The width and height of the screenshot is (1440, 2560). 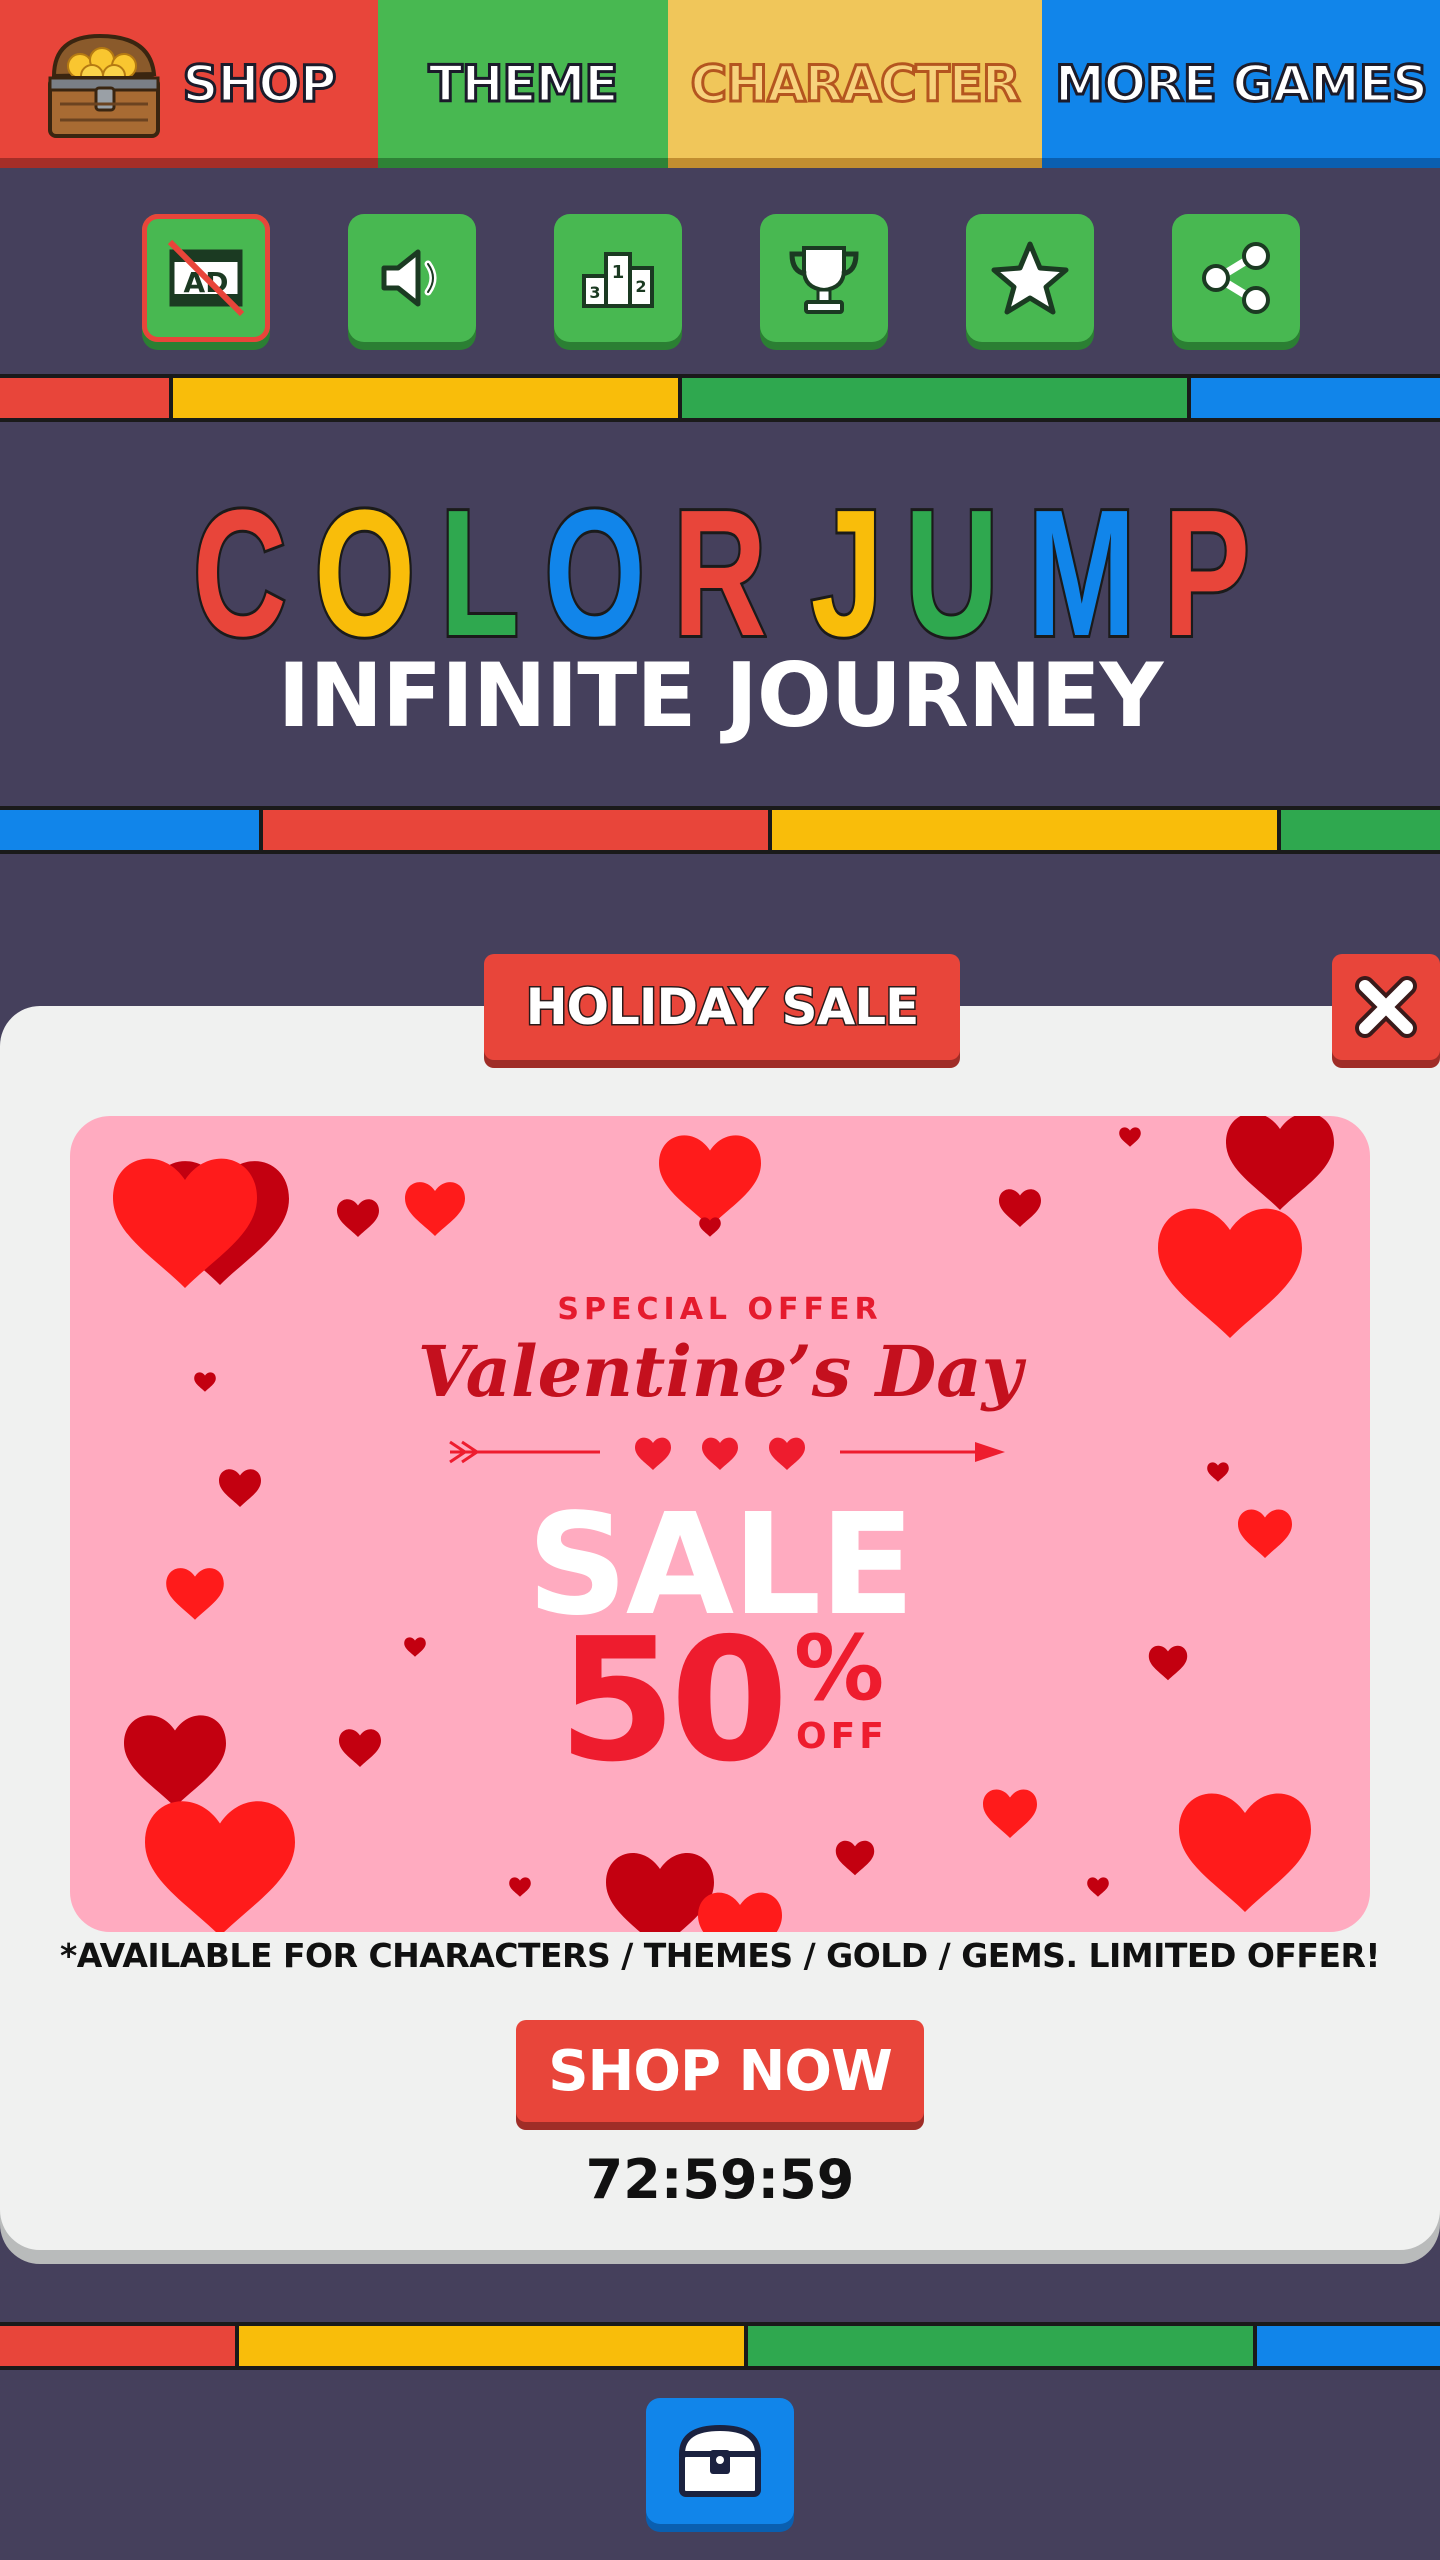 What do you see at coordinates (594, 292) in the screenshot?
I see `podium-third: 3` at bounding box center [594, 292].